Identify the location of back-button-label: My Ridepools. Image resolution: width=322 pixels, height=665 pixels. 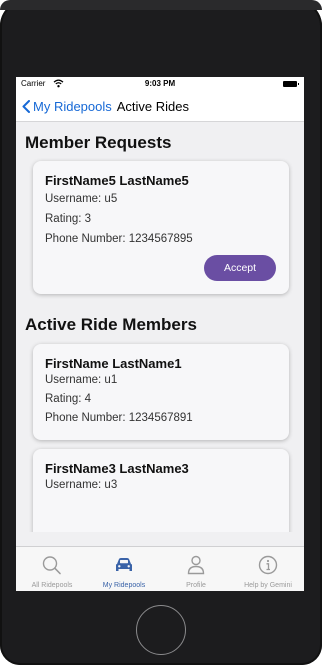
(72, 106).